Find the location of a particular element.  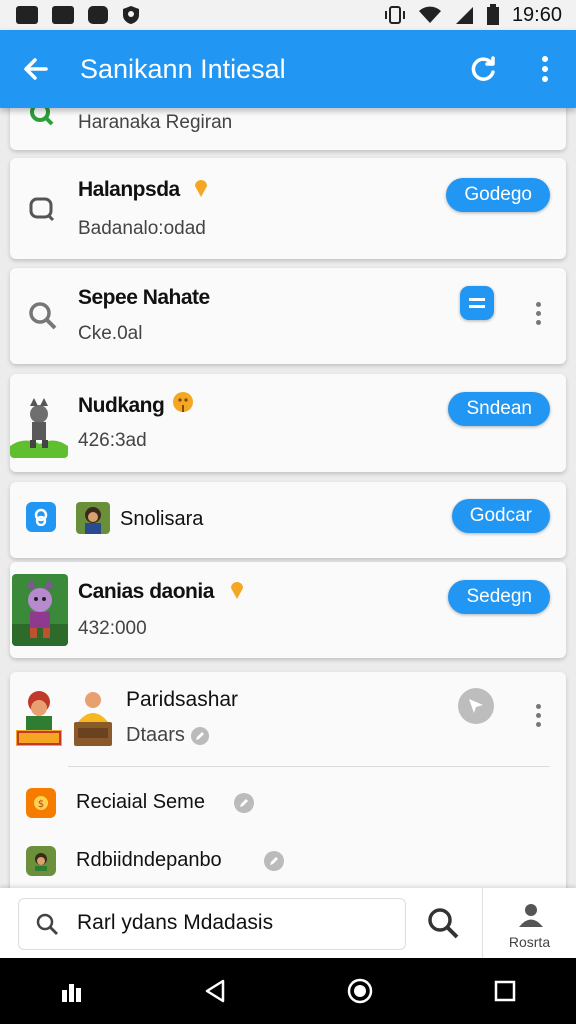

card-subtitle: 426:3ad is located at coordinates (112, 440).